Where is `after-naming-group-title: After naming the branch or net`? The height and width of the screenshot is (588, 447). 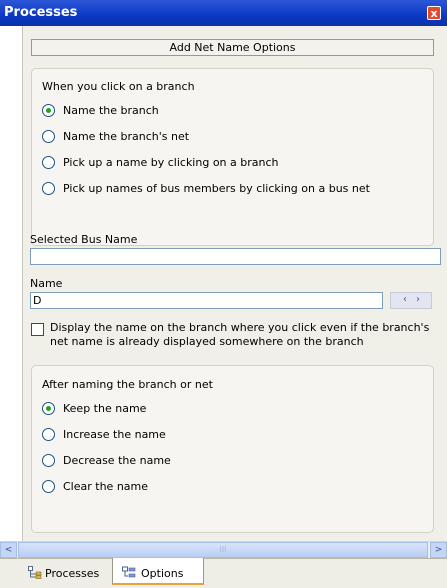 after-naming-group-title: After naming the branch or net is located at coordinates (127, 384).